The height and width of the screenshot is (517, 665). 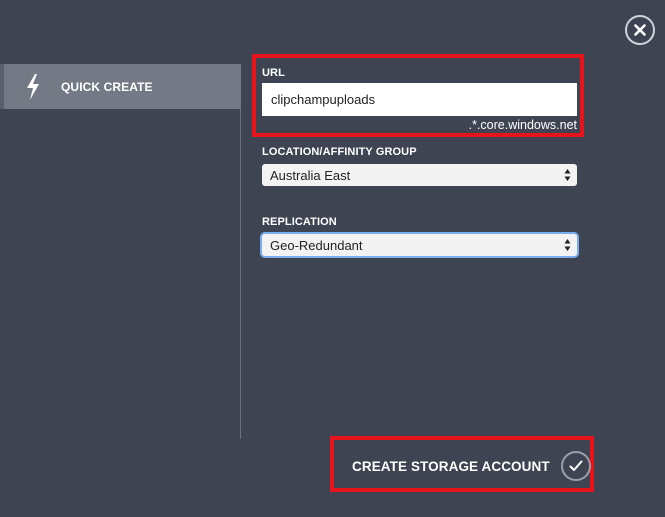 I want to click on selected-indicator, so click(x=2, y=86).